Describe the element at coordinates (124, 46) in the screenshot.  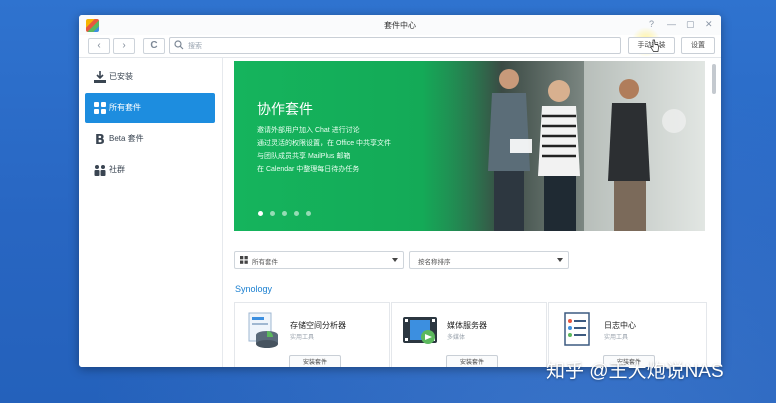
I see `forward-button: ›` at that location.